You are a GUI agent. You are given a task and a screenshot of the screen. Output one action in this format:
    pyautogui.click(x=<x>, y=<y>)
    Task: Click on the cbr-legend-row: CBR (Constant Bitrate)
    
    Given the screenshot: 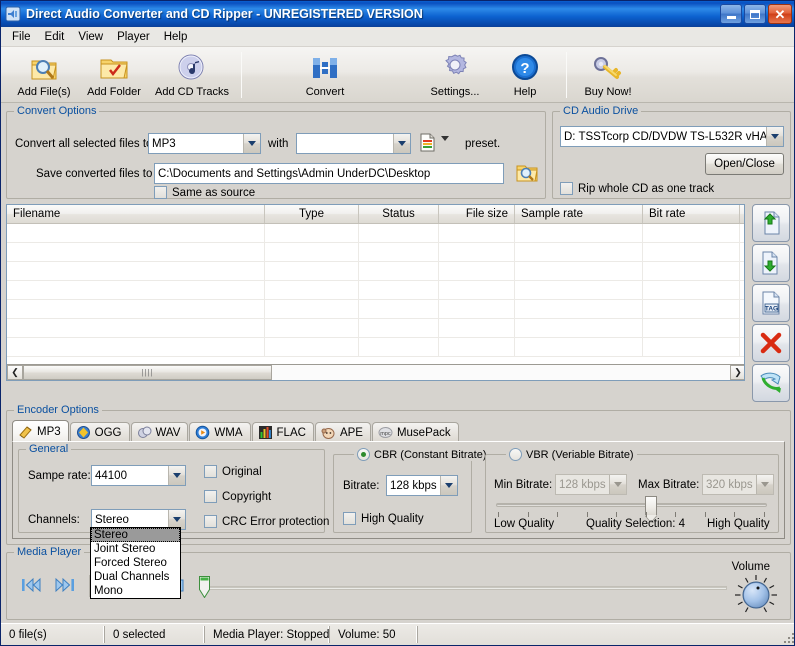 What is the action you would take?
    pyautogui.click(x=422, y=454)
    